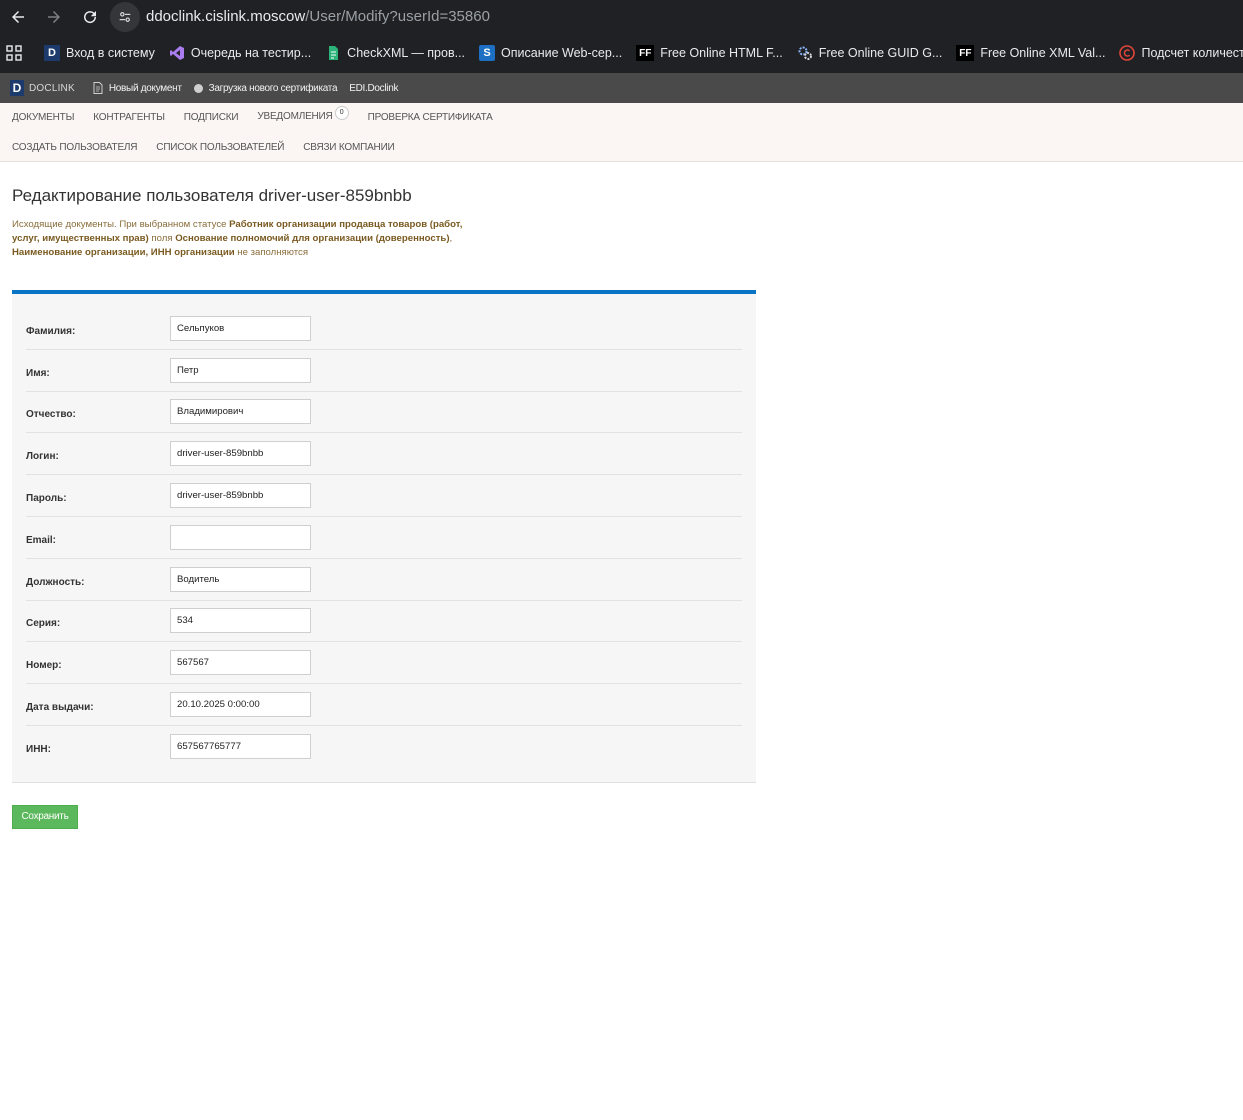 This screenshot has width=1243, height=1120. What do you see at coordinates (145, 88) in the screenshot?
I see `new-document-label: Новый документ` at bounding box center [145, 88].